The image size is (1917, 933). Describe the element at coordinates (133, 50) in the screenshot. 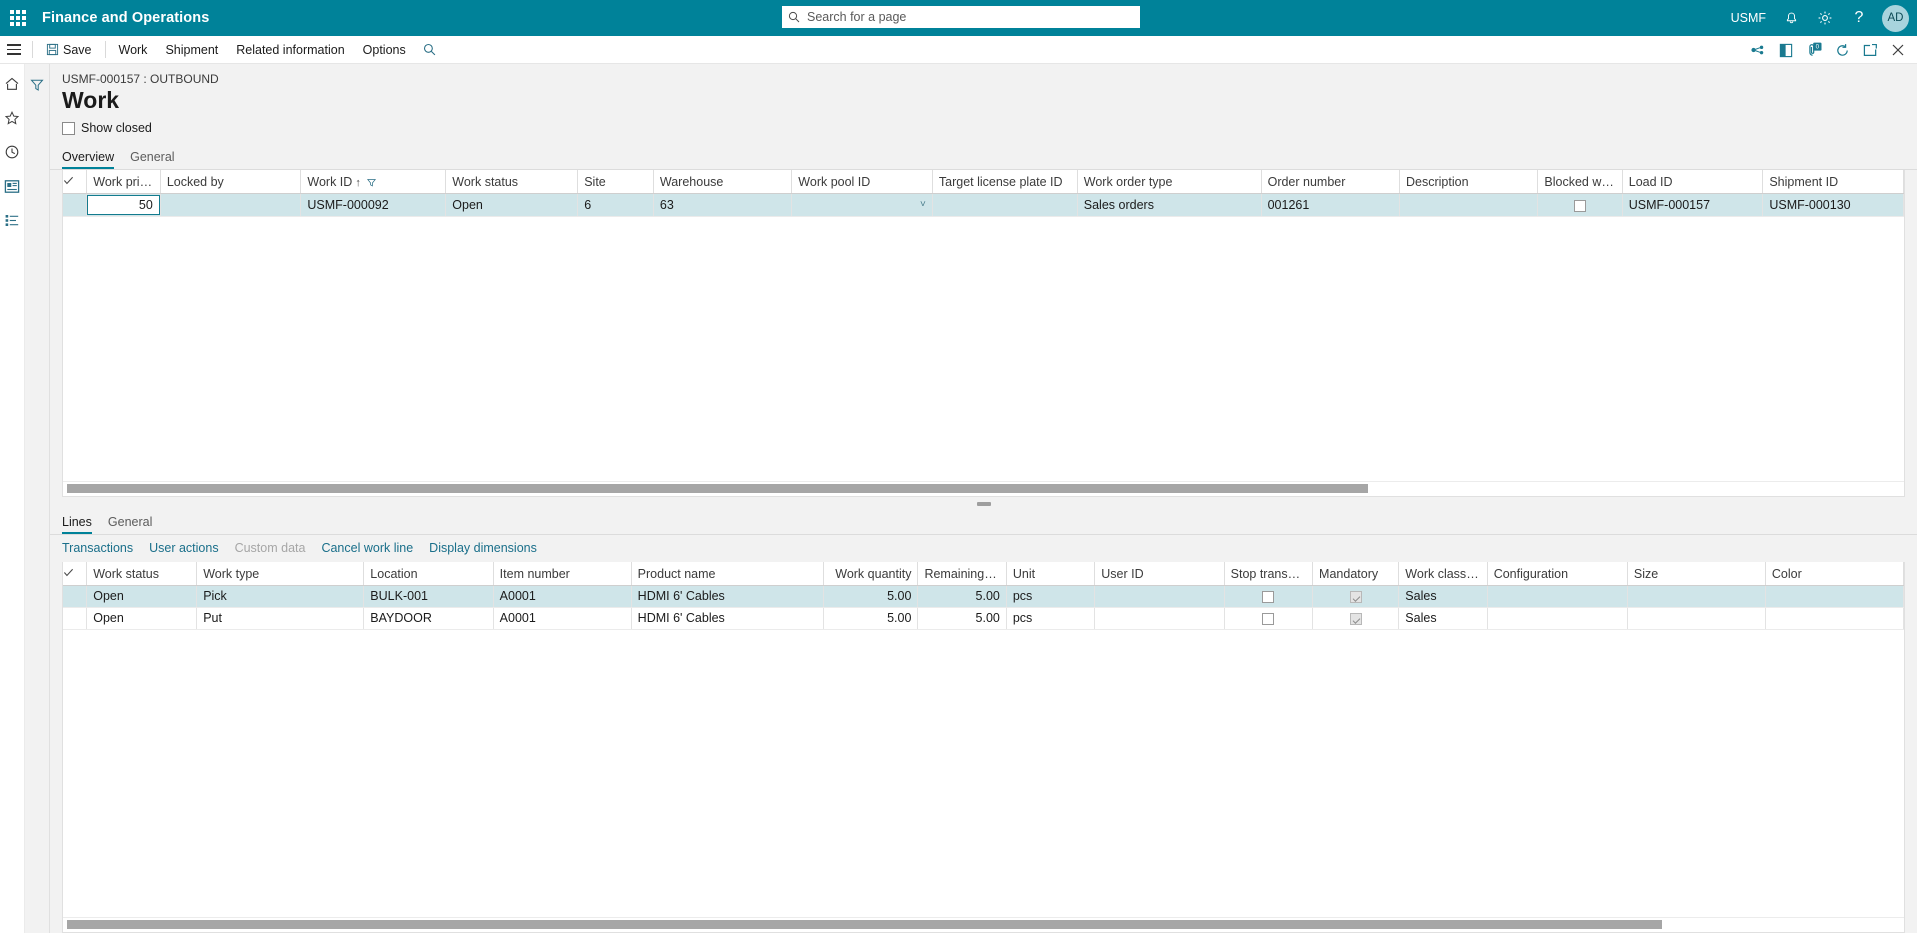

I see `menu-work: Work` at that location.